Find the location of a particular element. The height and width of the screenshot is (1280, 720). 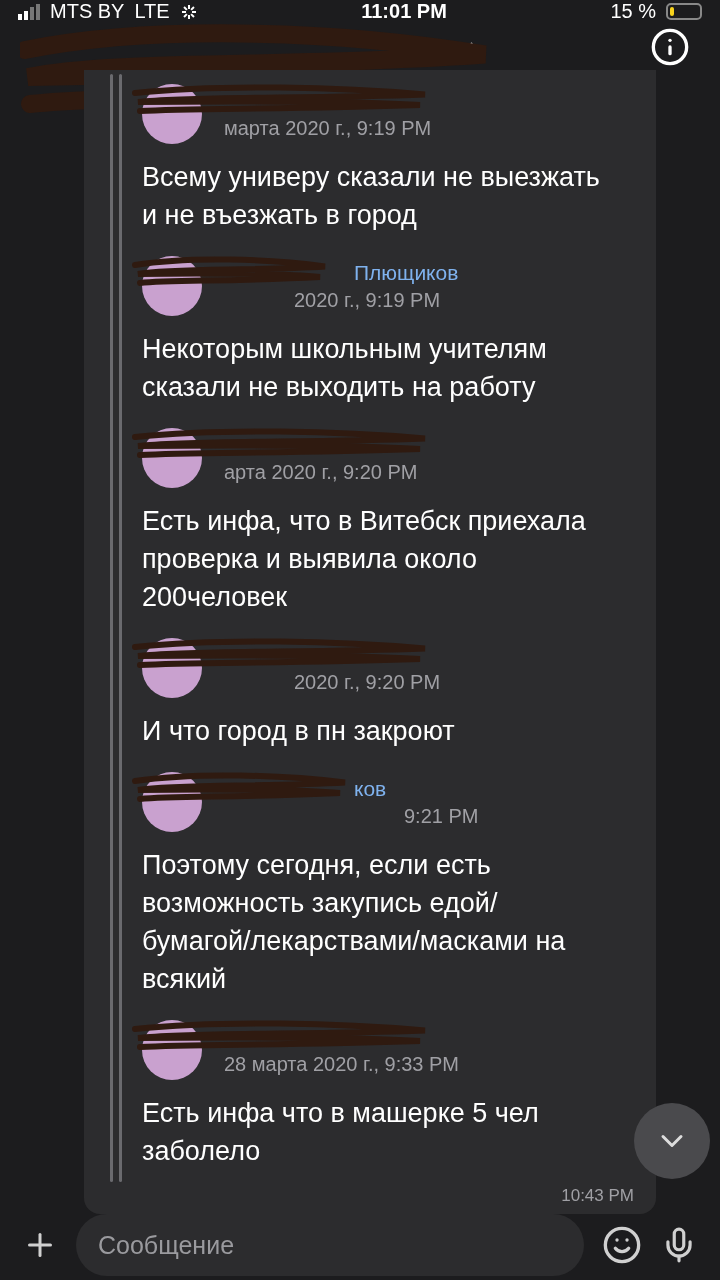

battery-percent: 15 % is located at coordinates (633, 11).